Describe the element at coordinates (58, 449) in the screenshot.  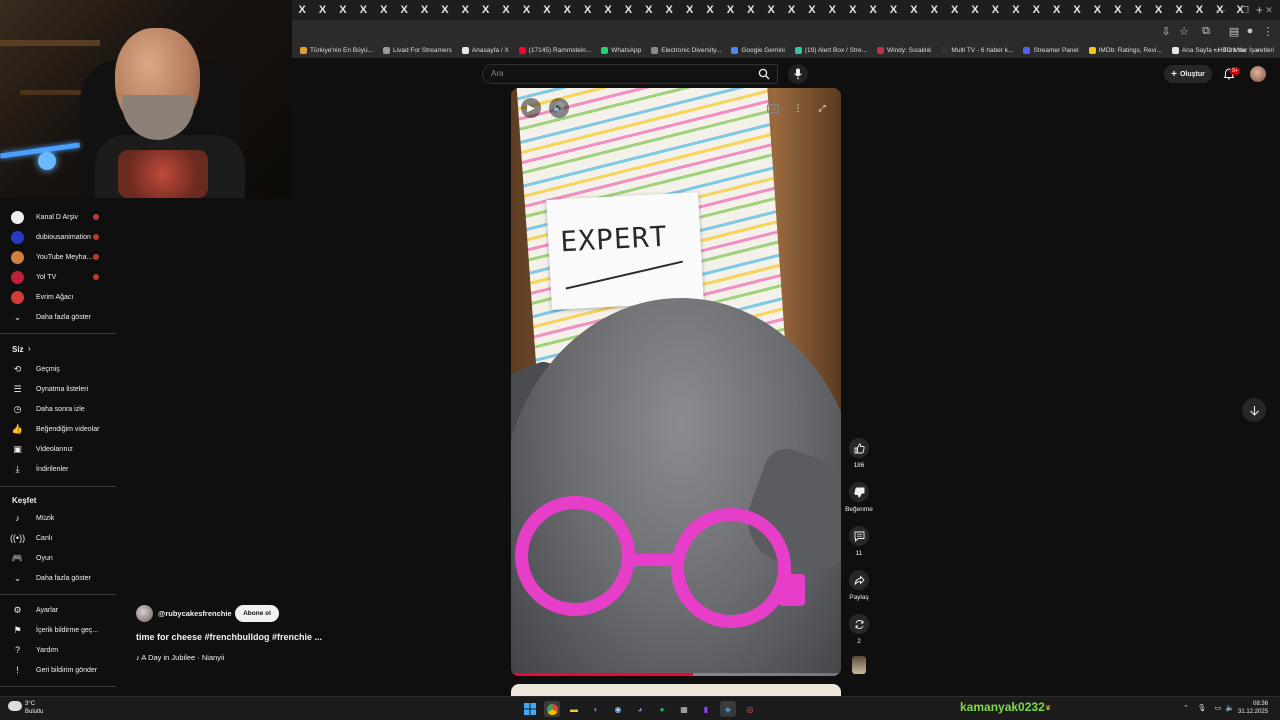
I see `sidebar-item: ▣ Videolarınız` at that location.